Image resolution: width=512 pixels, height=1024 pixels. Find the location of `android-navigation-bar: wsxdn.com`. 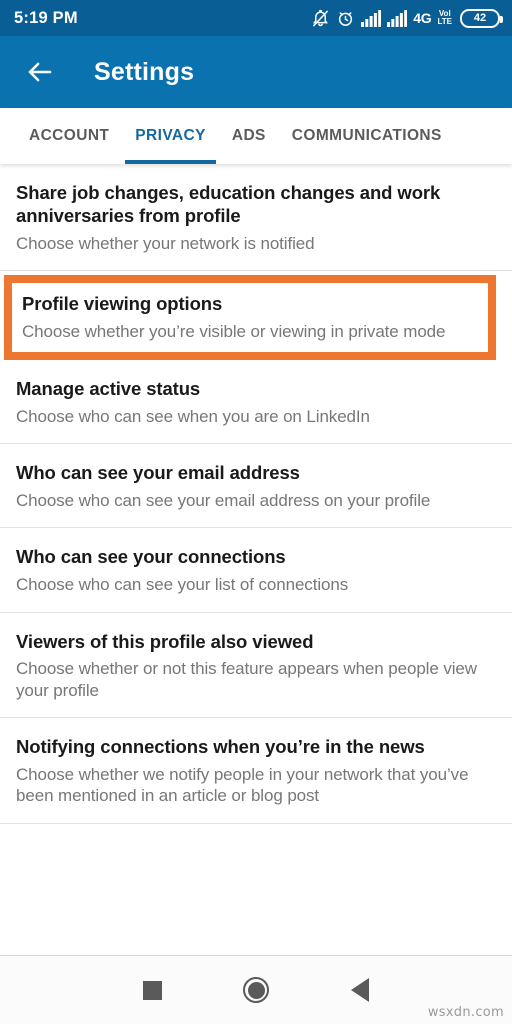

android-navigation-bar: wsxdn.com is located at coordinates (256, 989).